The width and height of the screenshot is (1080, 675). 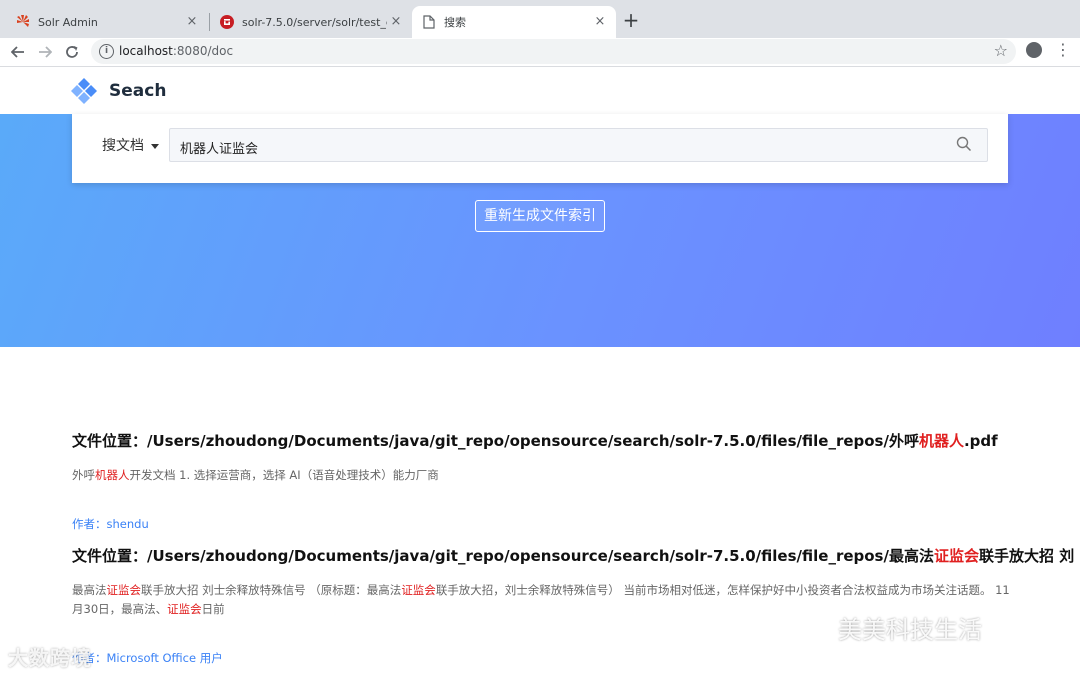 What do you see at coordinates (1001, 50) in the screenshot?
I see `bookmark-star-icon: ☆` at bounding box center [1001, 50].